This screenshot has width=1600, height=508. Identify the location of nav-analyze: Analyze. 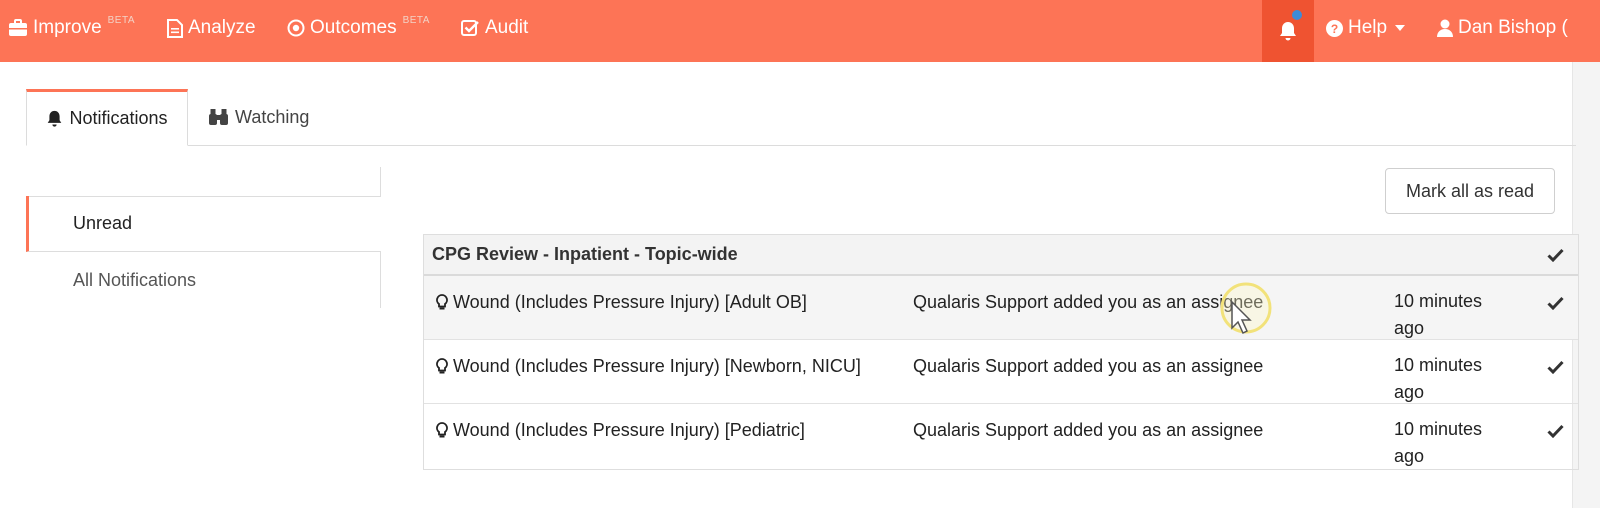
(211, 28).